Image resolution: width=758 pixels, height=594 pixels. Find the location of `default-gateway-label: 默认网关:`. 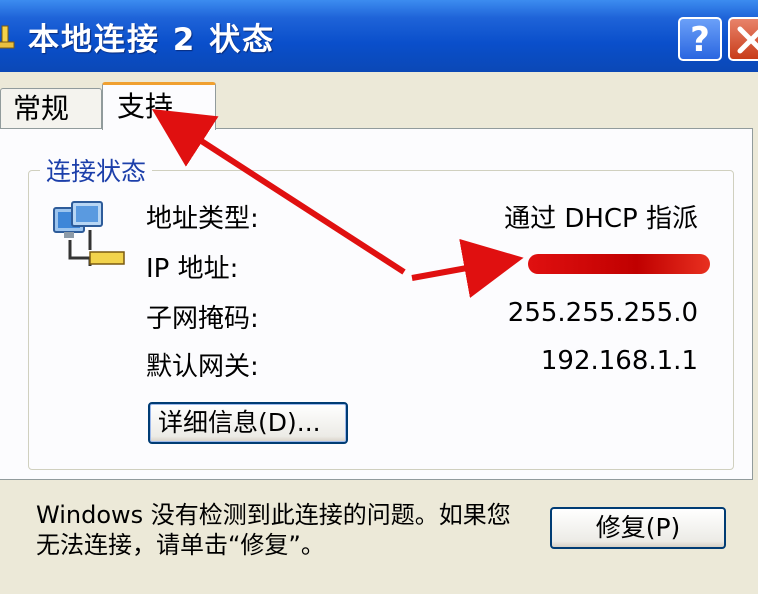

default-gateway-label: 默认网关: is located at coordinates (202, 367).